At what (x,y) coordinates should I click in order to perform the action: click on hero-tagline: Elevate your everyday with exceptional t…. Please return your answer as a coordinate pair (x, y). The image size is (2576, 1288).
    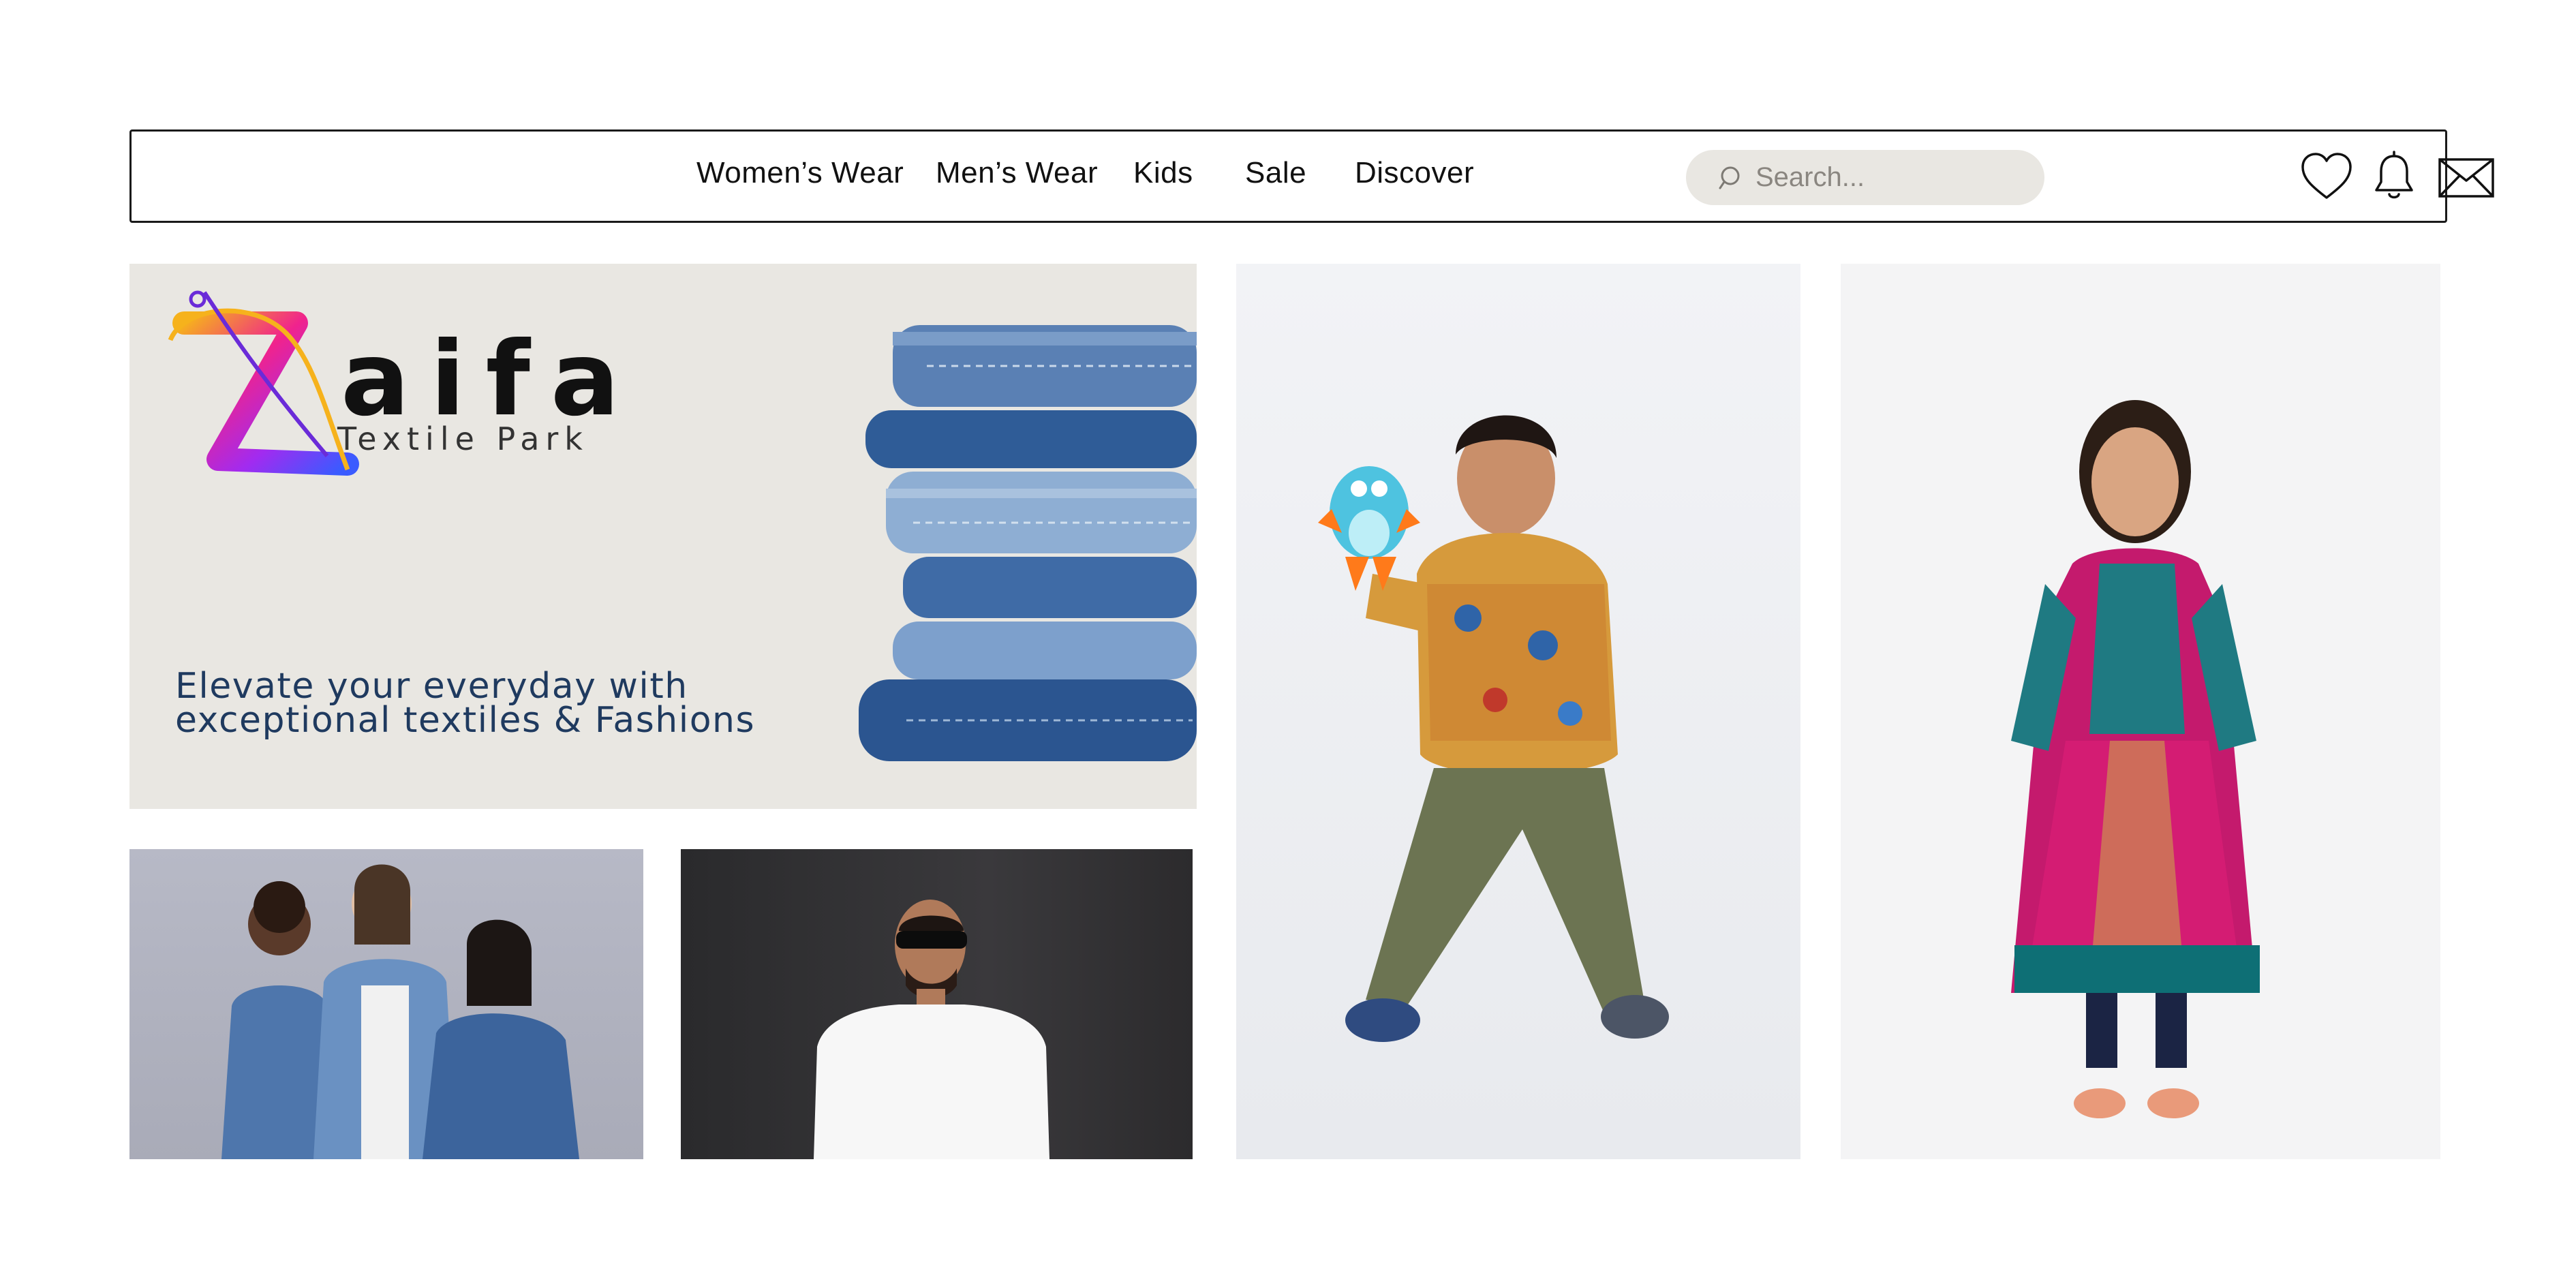
    Looking at the image, I should click on (466, 703).